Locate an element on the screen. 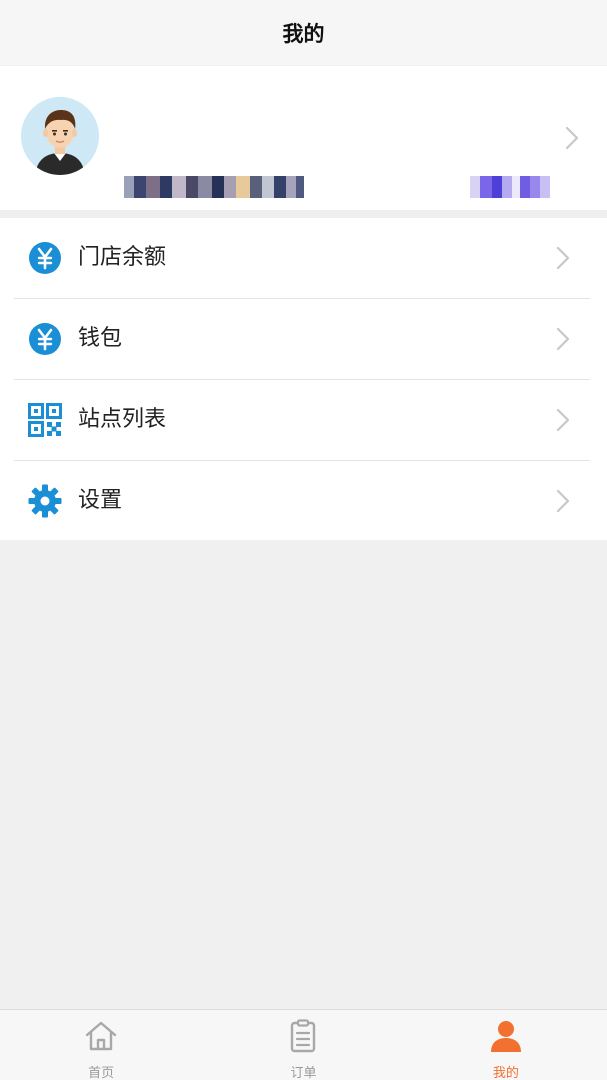 Image resolution: width=607 pixels, height=1080 pixels. person-icon is located at coordinates (505, 1036).